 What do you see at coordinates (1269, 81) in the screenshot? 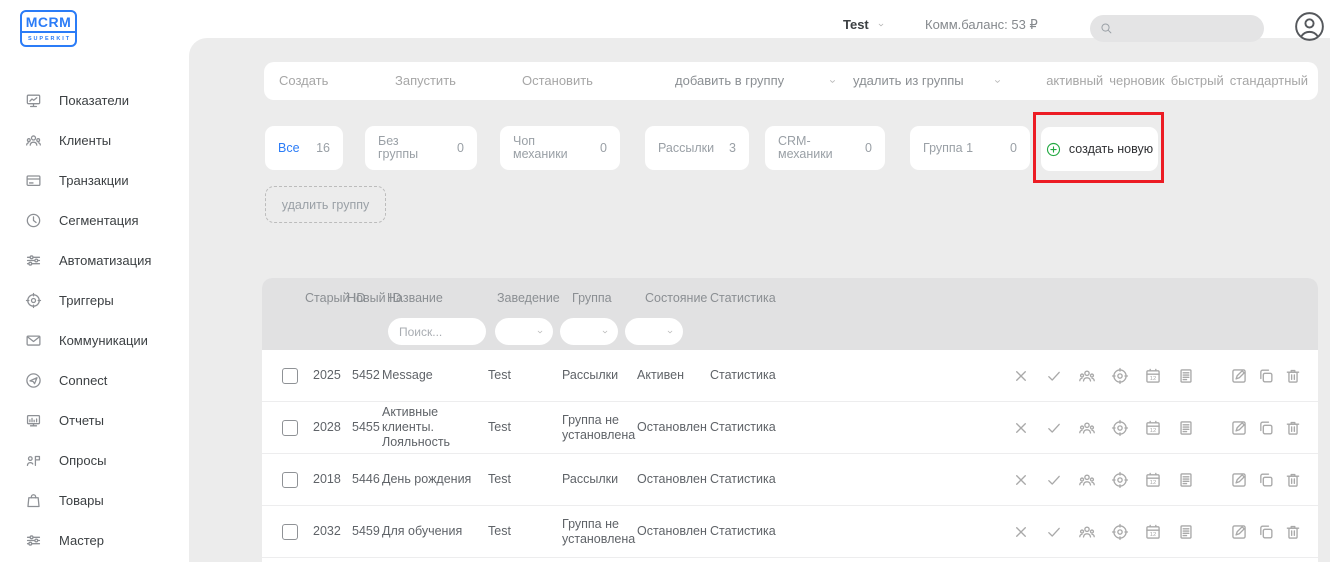
I see `status-filter: стандартный` at bounding box center [1269, 81].